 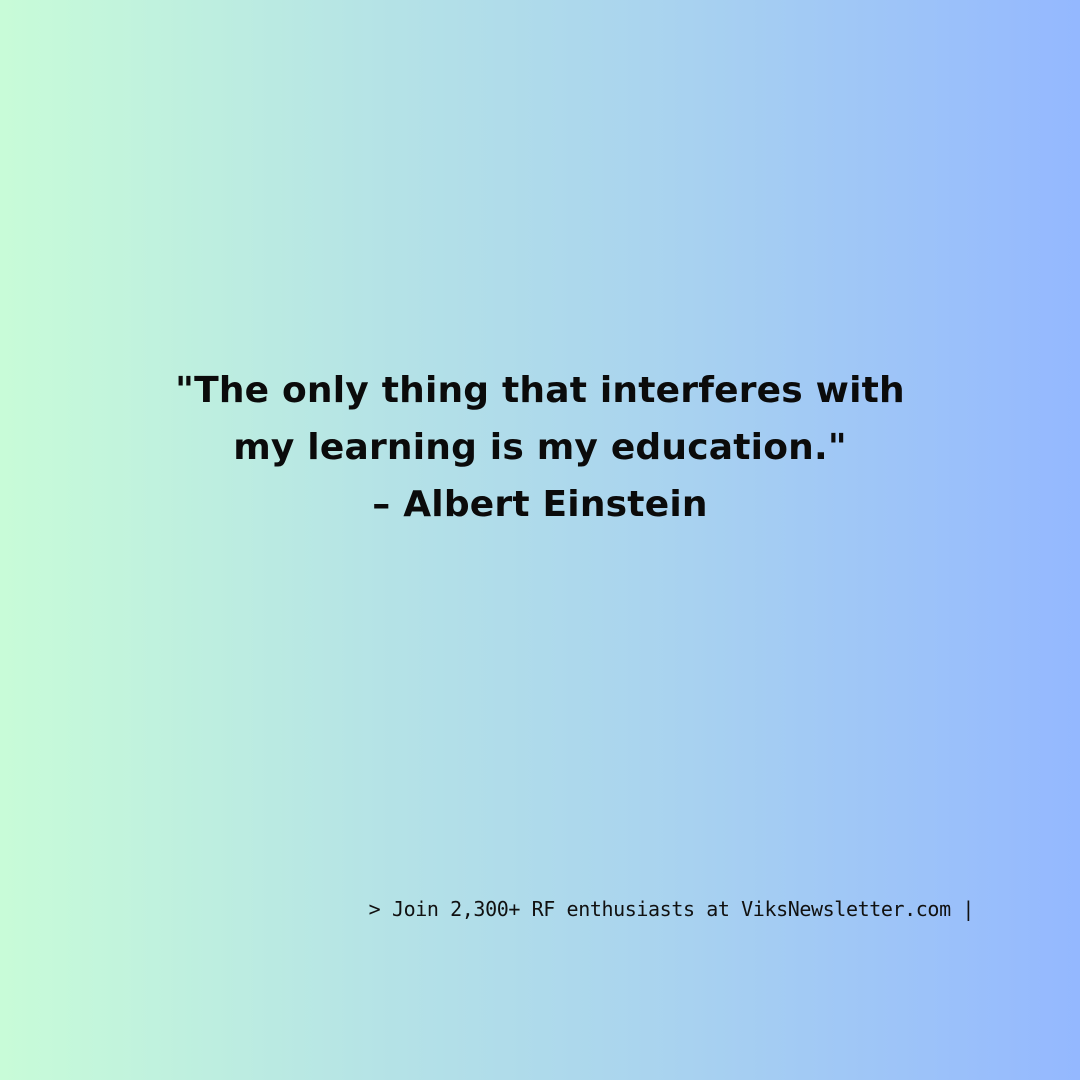 I want to click on quote-line-1: "The only thing that interferes with, so click(x=540, y=390).